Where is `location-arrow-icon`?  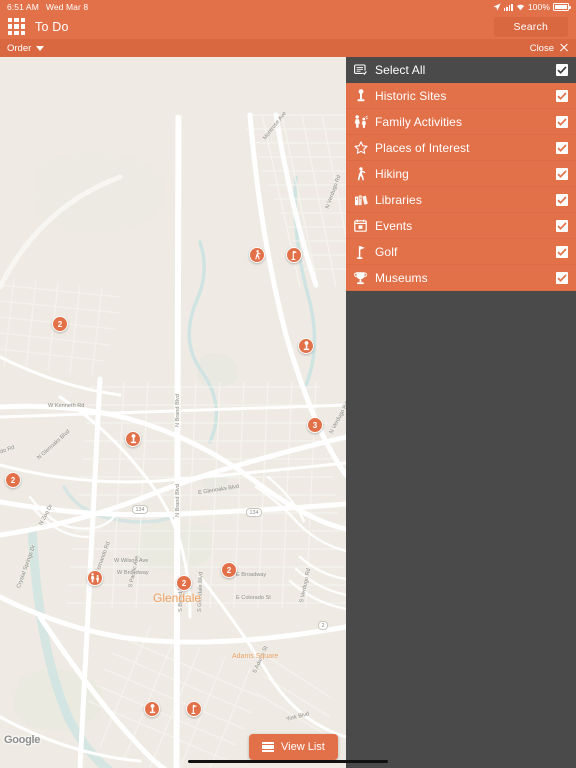 location-arrow-icon is located at coordinates (497, 7).